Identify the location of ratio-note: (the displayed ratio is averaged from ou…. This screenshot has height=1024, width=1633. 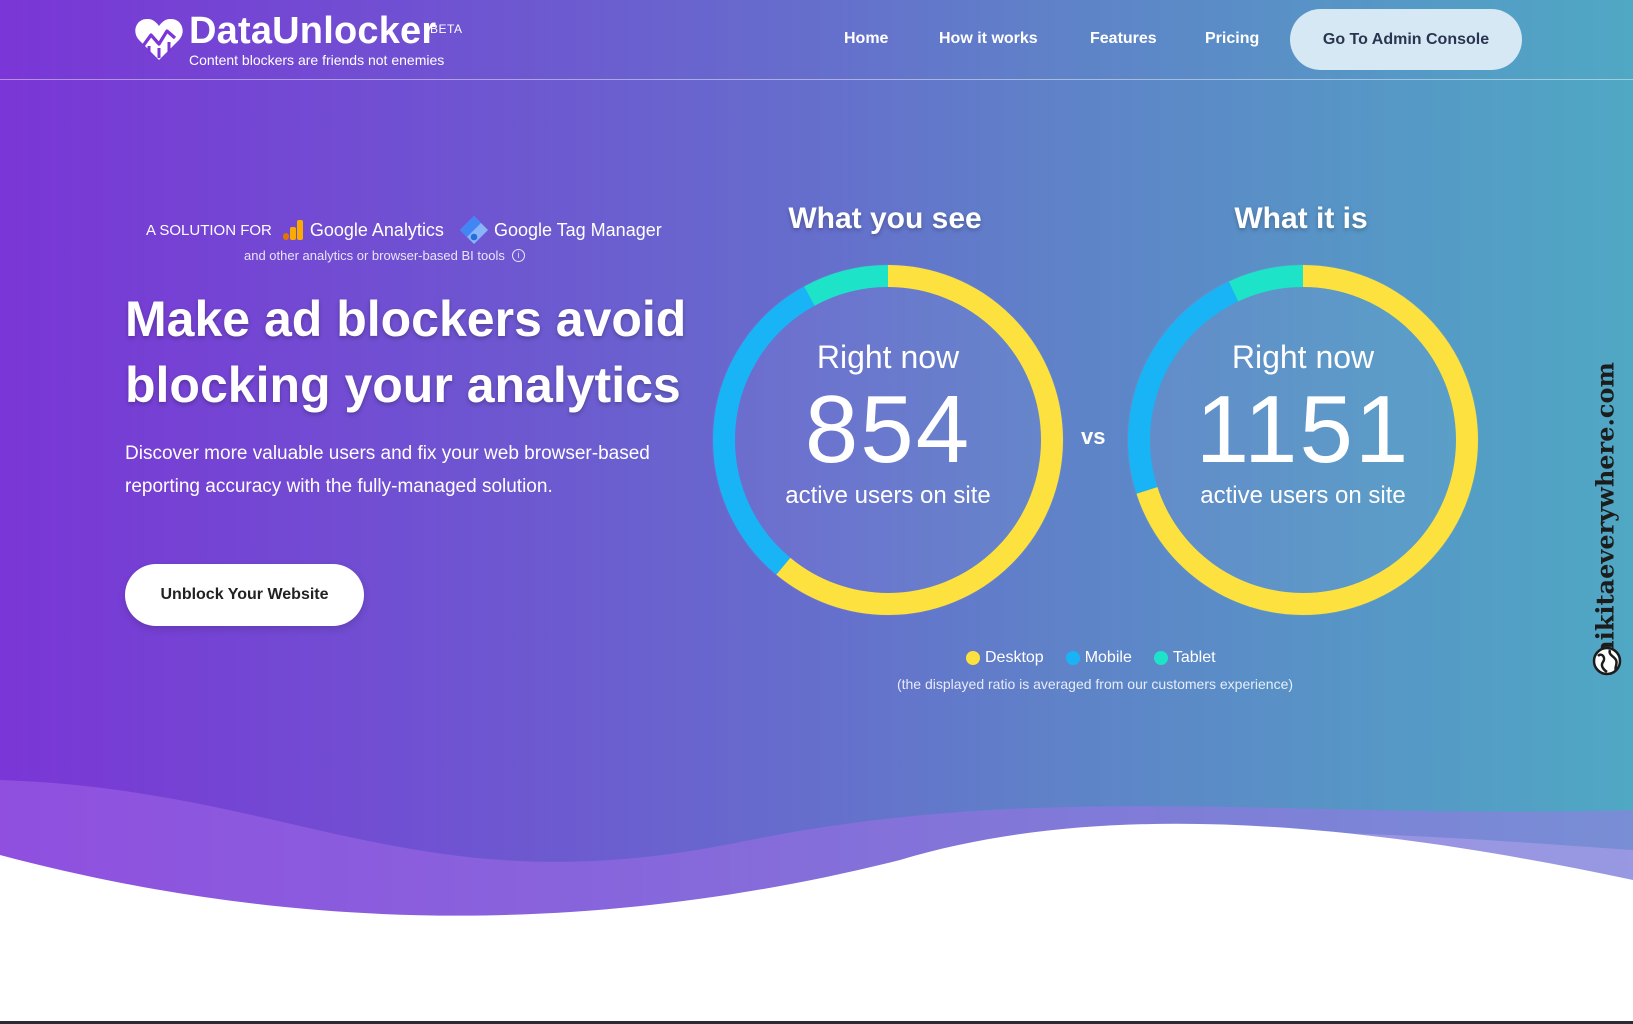
(1095, 684).